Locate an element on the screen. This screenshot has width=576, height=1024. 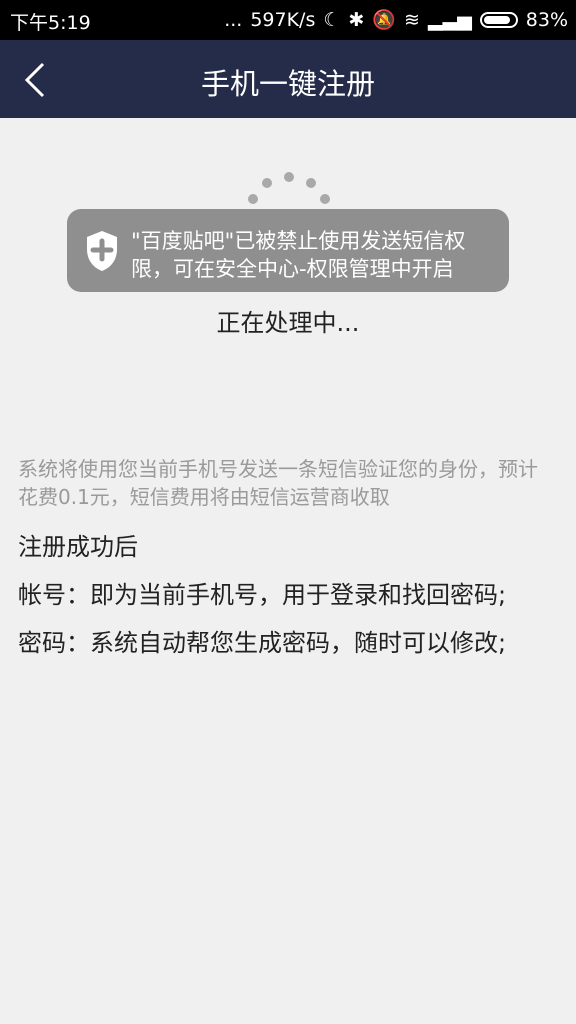
permission-toast: "百度贴吧"已被禁止使用发送短信权限，可在安全中心-权限管理中开启 is located at coordinates (288, 250).